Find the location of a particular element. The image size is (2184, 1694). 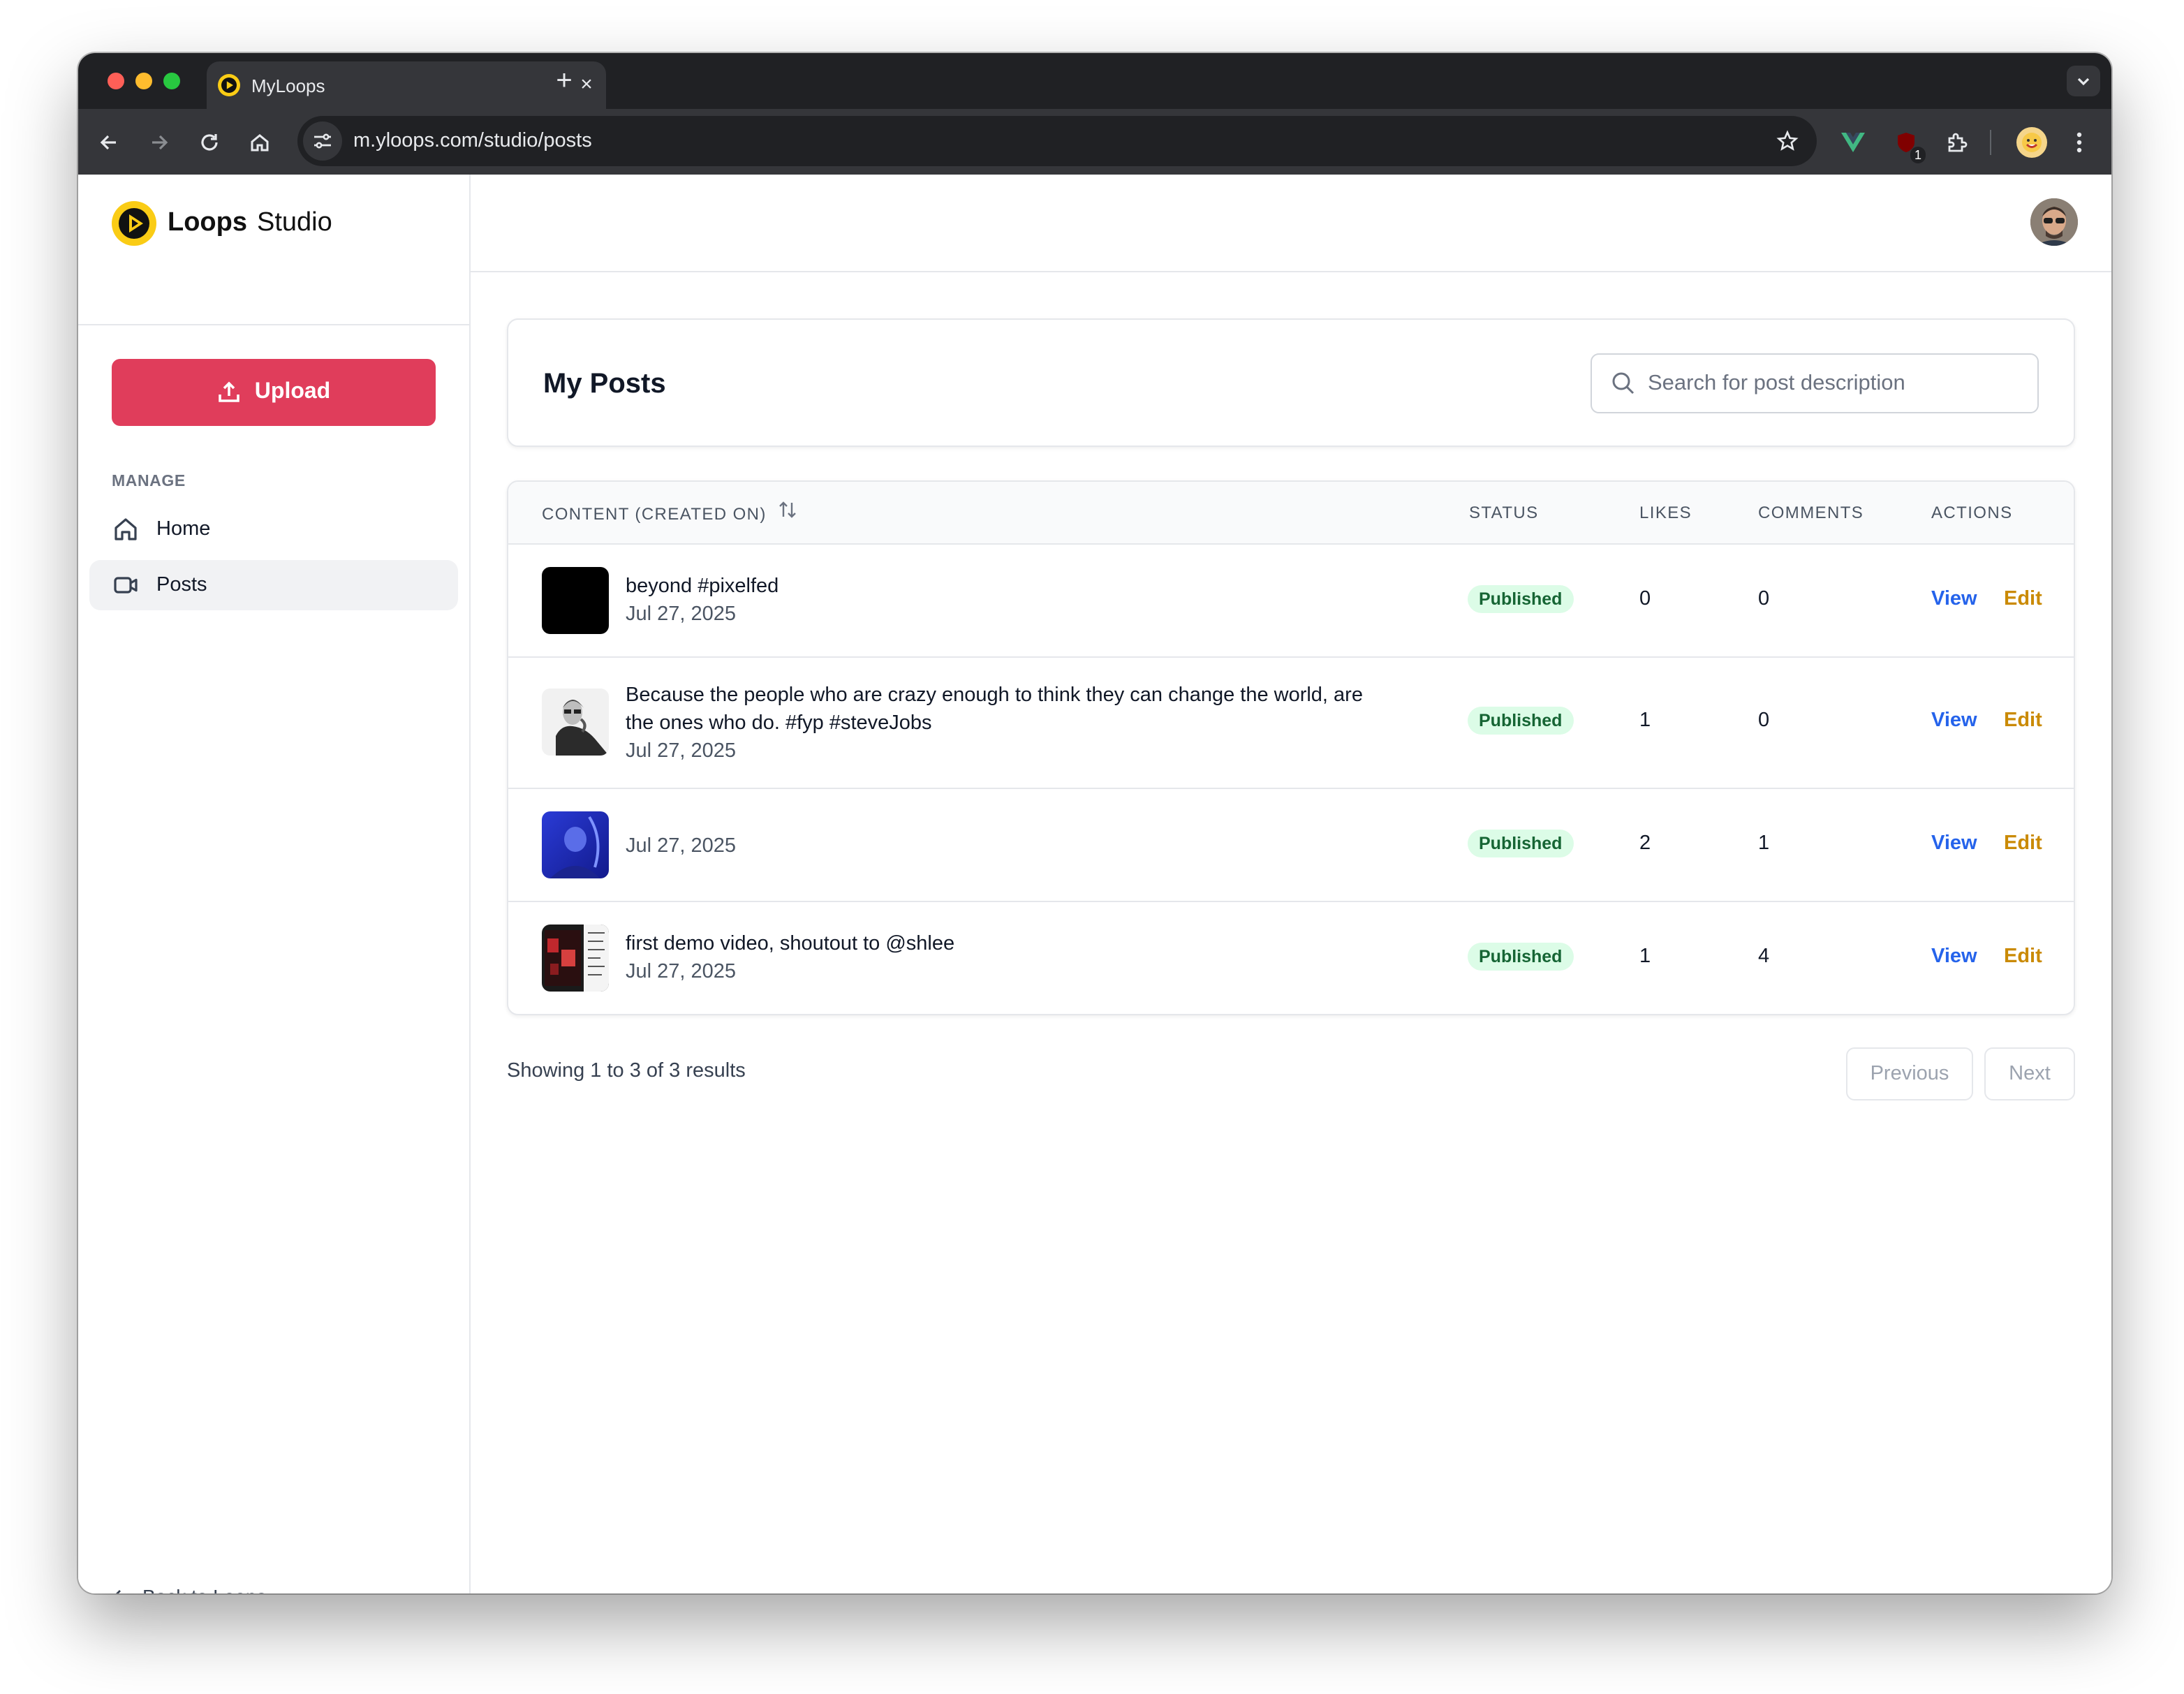

sidebar-item-posts: Posts is located at coordinates (273, 585).